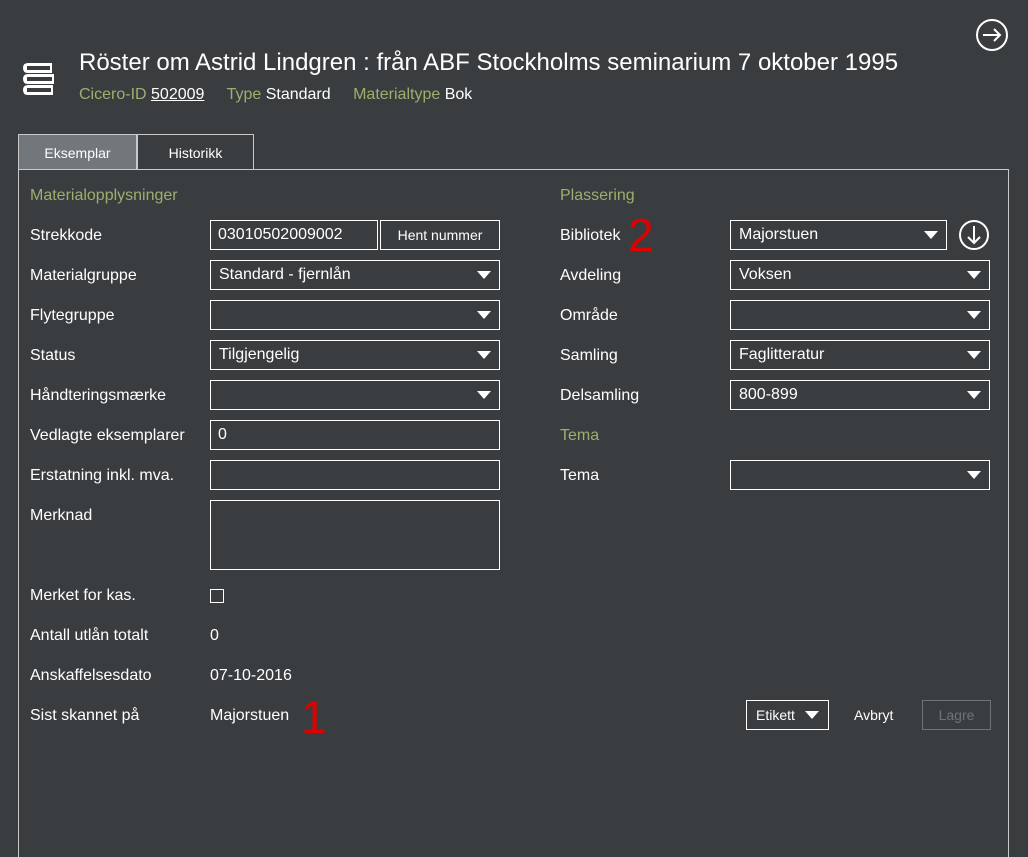  I want to click on anskaffelsesdato-label: Anskaffelsesdato, so click(91, 675).